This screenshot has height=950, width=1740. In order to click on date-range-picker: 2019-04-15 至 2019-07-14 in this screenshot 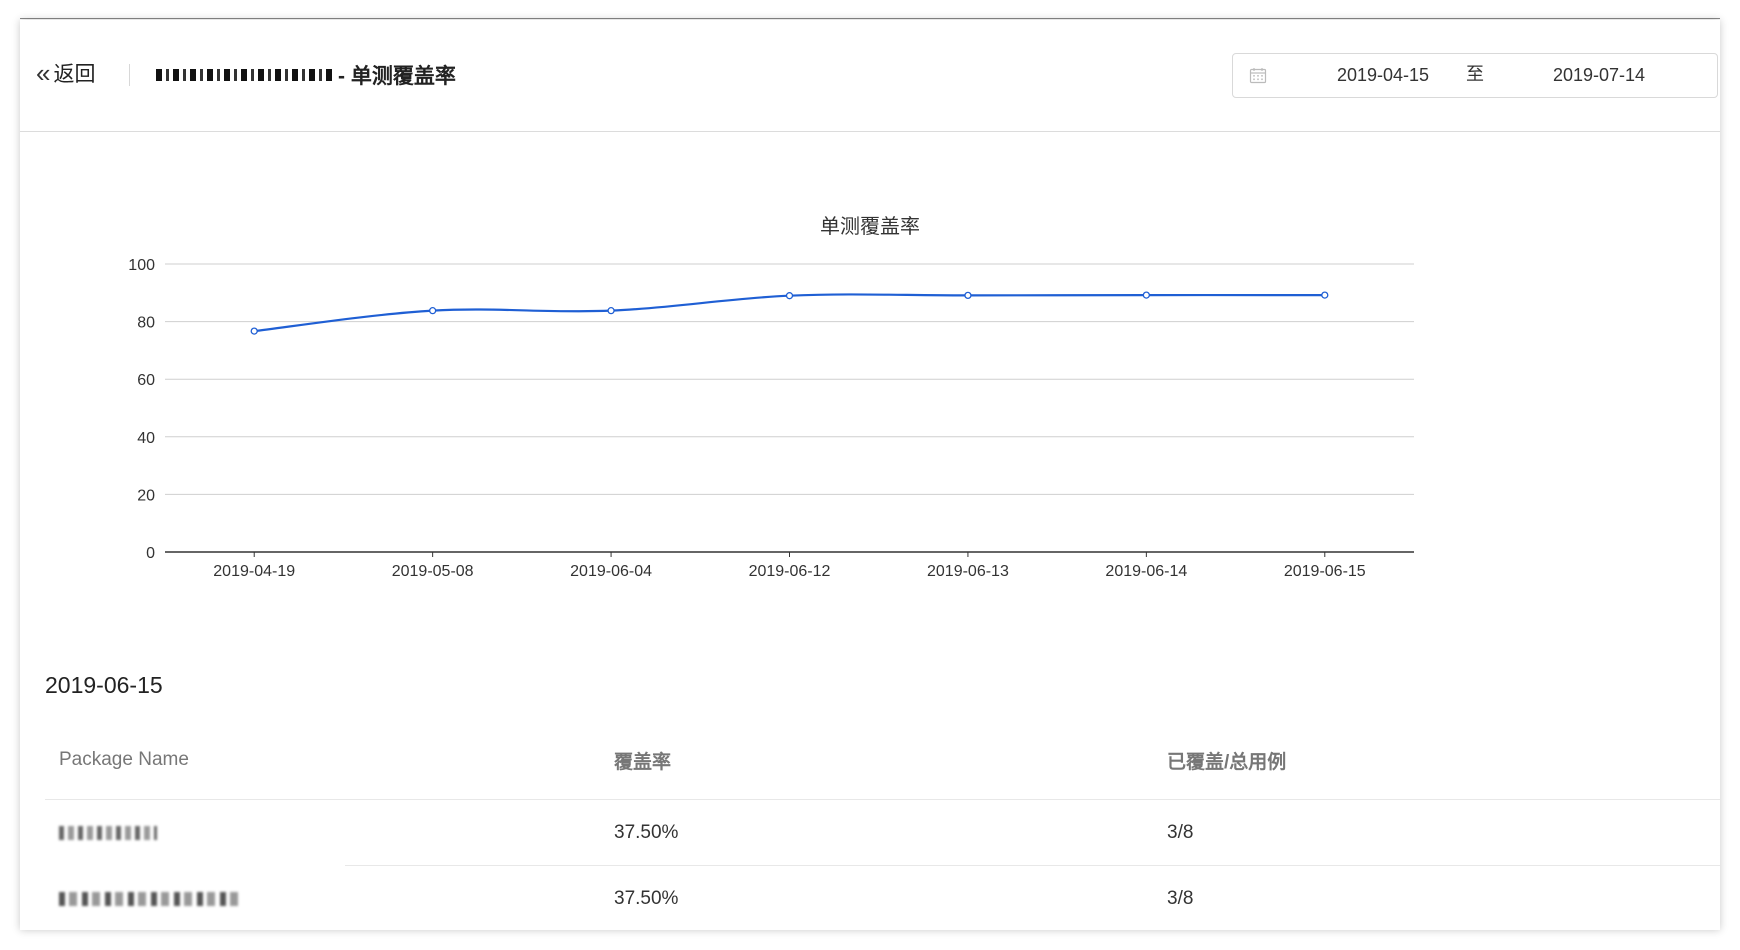, I will do `click(1475, 75)`.